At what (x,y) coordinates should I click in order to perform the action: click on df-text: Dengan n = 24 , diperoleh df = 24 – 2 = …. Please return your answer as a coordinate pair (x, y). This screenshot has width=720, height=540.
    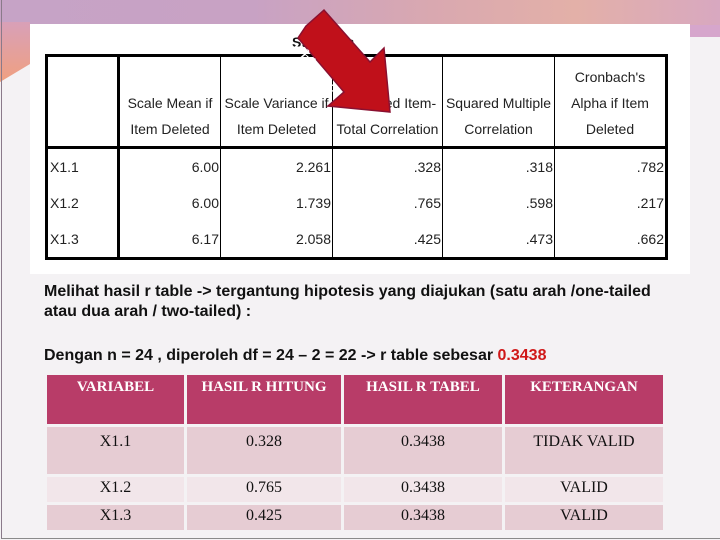
    Looking at the image, I should click on (271, 355).